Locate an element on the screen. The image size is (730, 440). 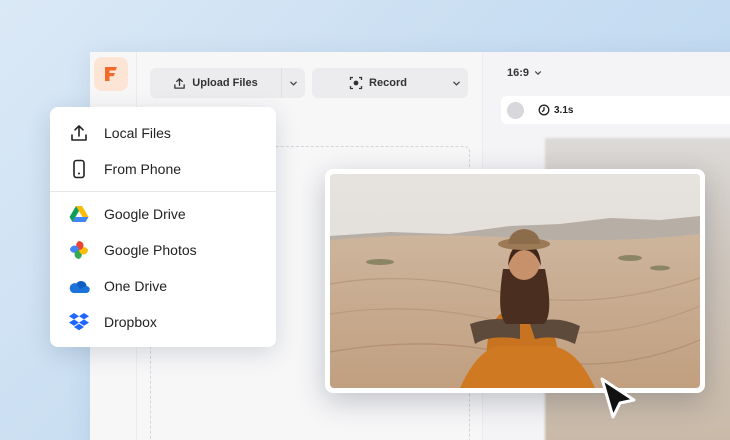
onedrive-icon is located at coordinates (79, 286).